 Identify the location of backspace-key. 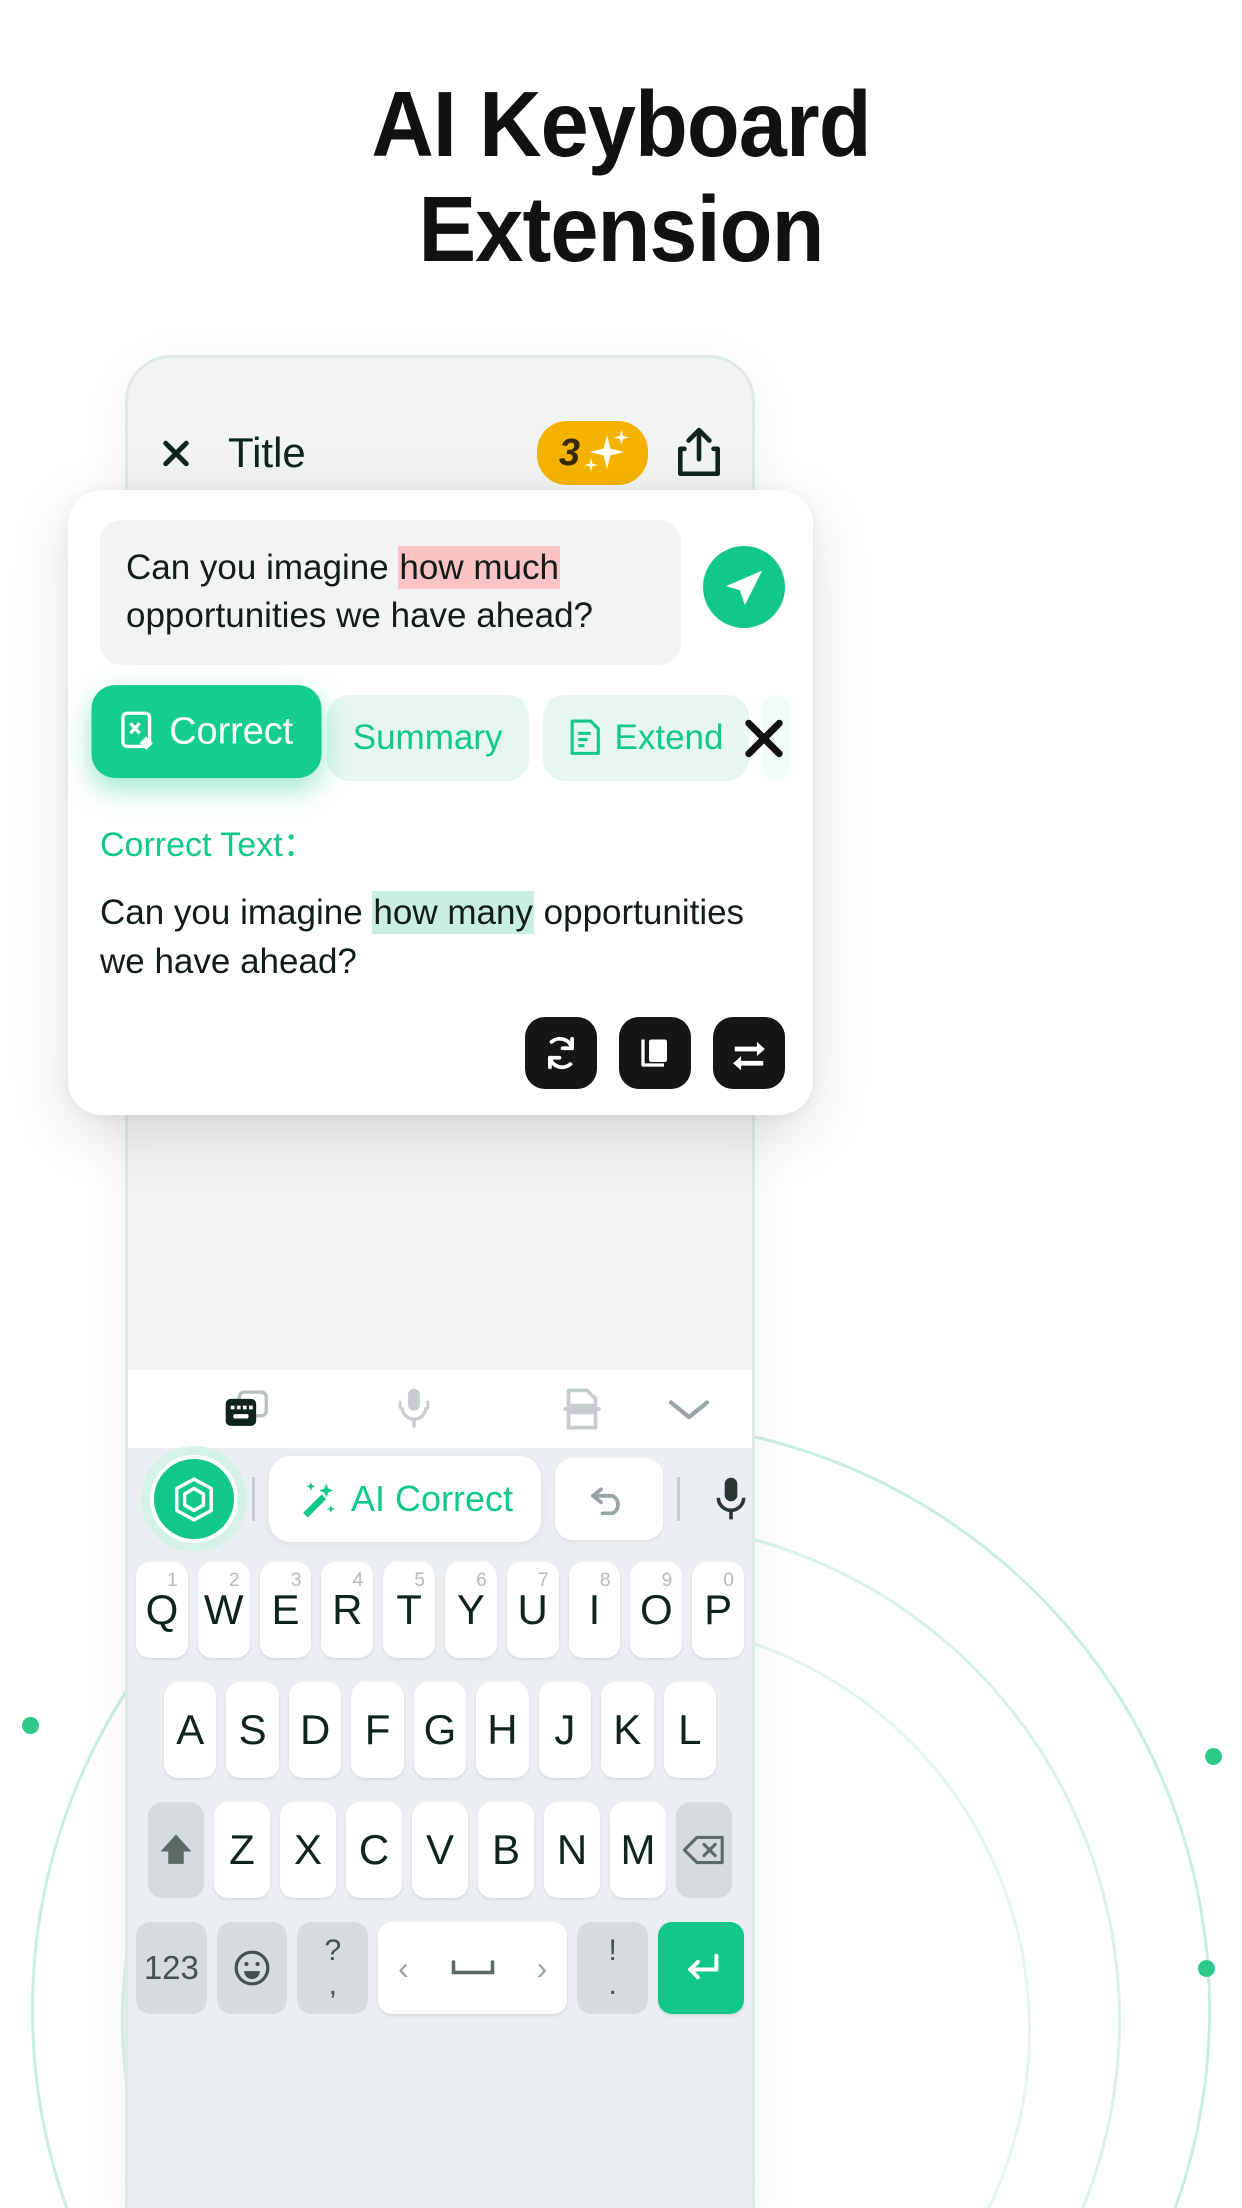
(704, 1850).